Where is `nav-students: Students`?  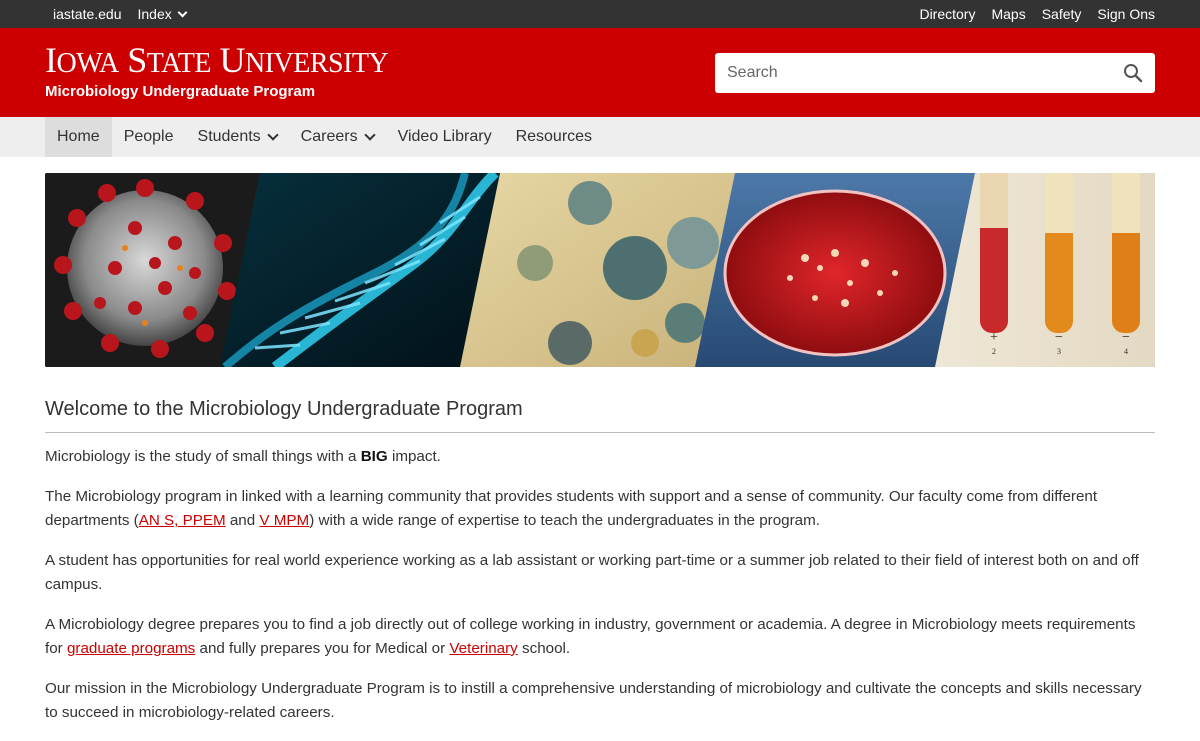 nav-students: Students is located at coordinates (237, 137).